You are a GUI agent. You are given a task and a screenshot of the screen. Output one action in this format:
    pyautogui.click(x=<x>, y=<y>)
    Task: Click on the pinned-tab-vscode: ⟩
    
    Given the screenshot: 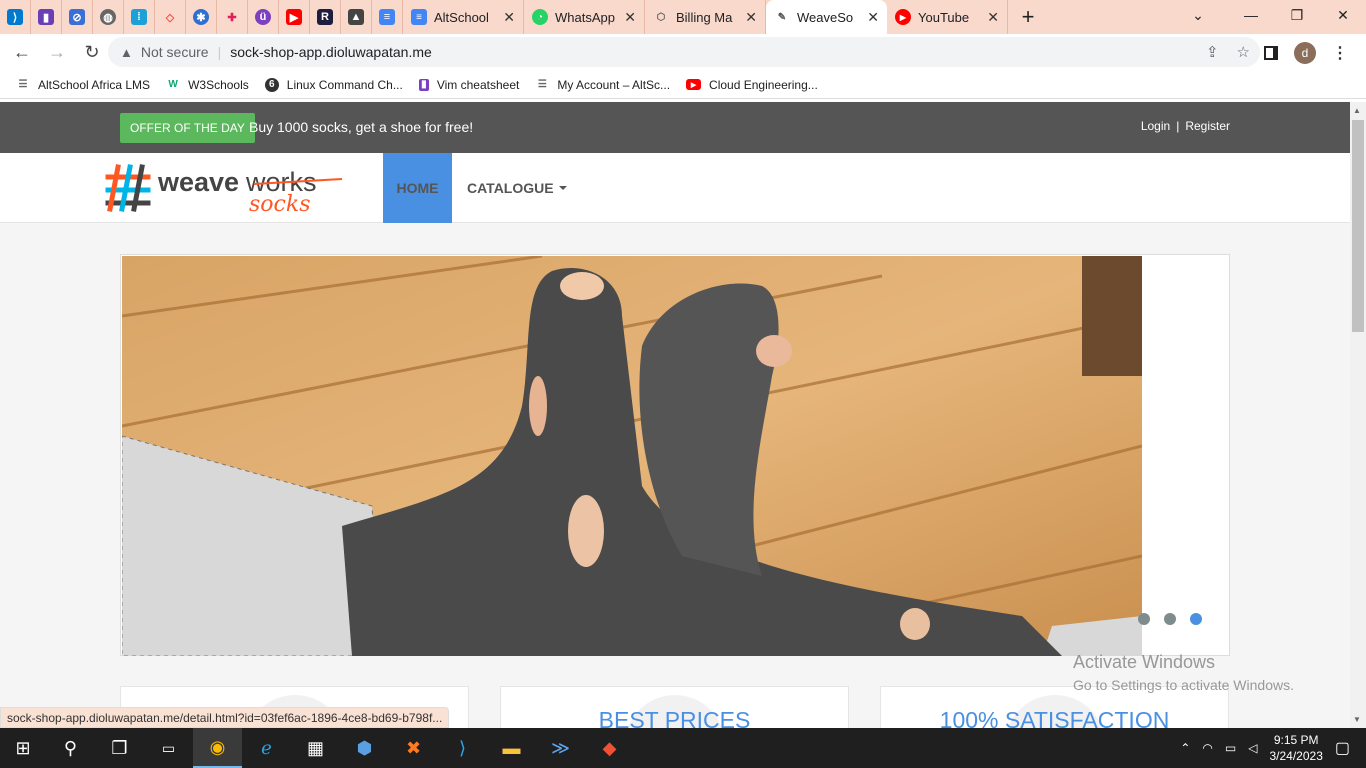 What is the action you would take?
    pyautogui.click(x=15, y=17)
    